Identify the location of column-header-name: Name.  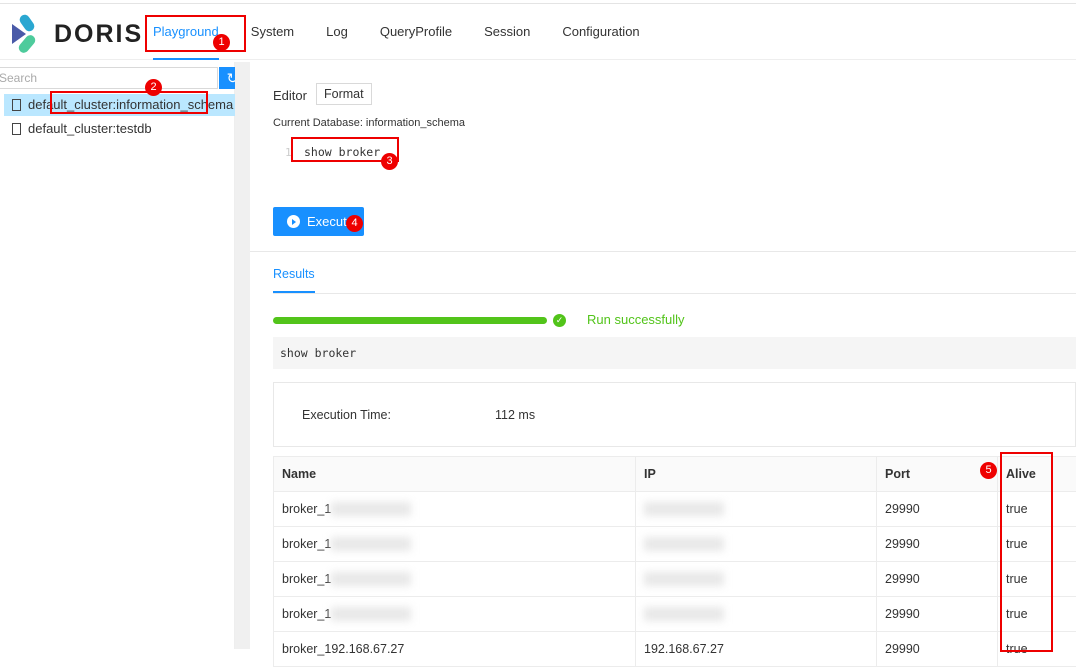
(455, 474).